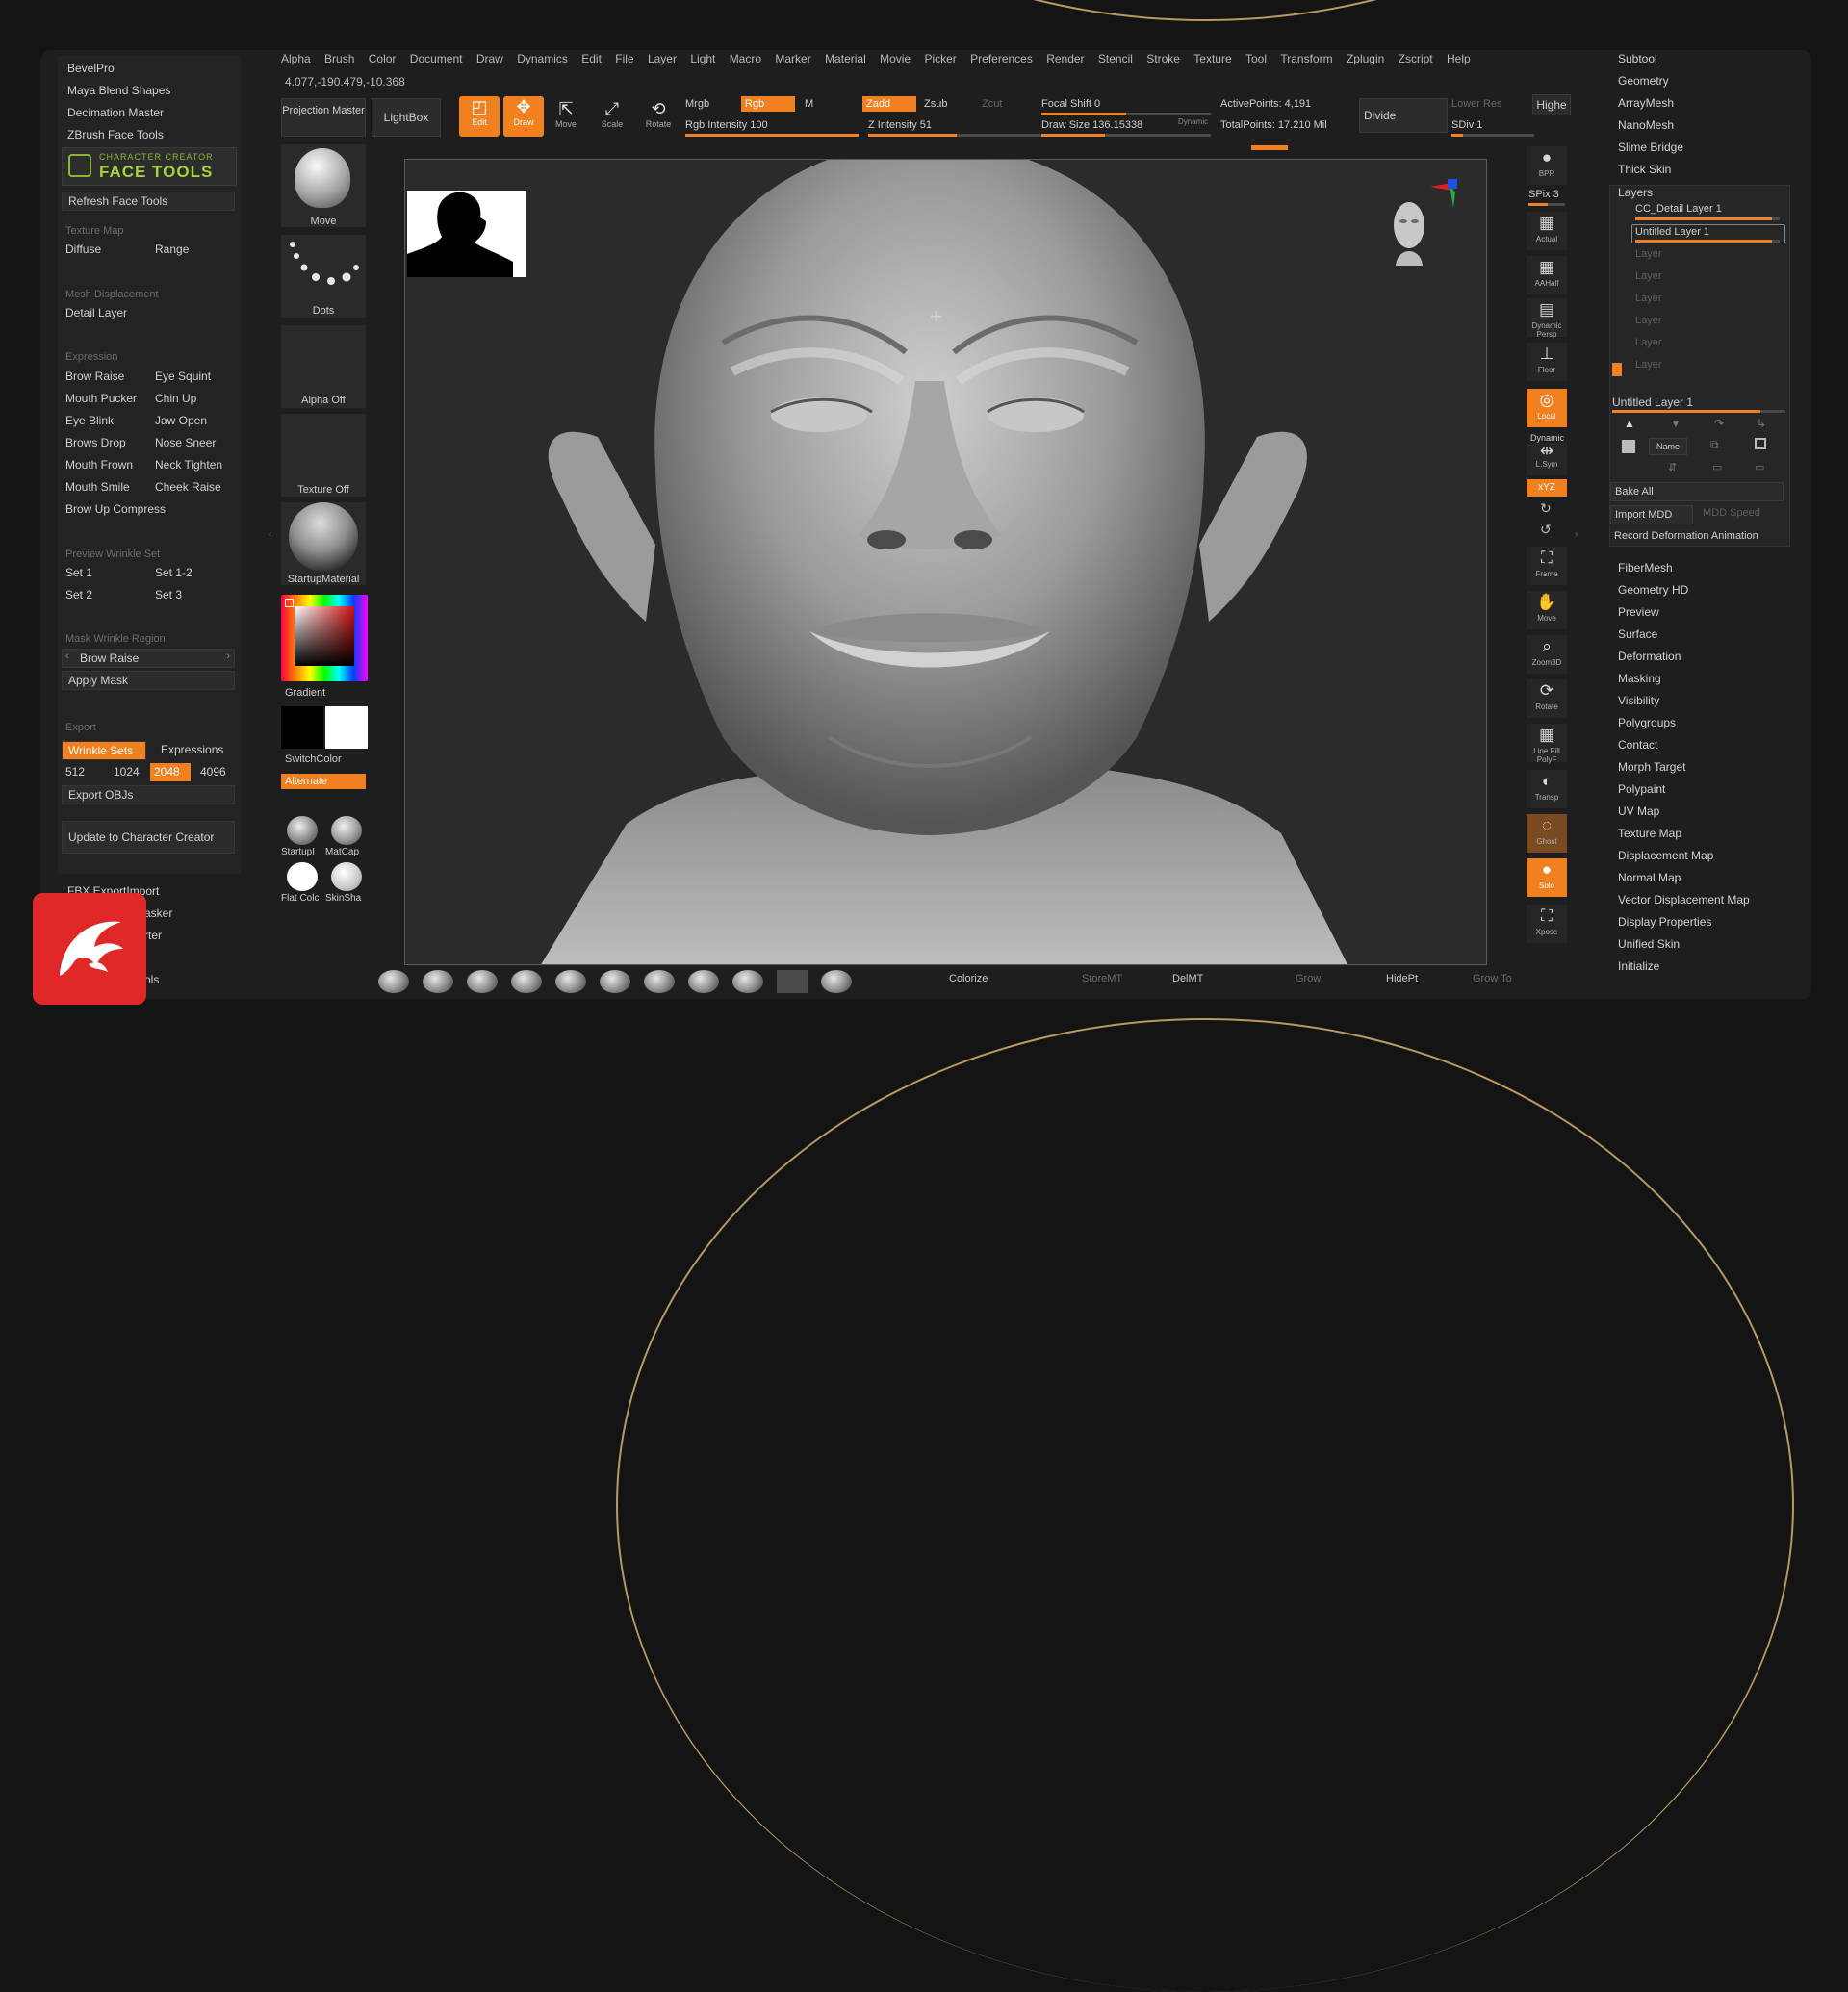 The image size is (1848, 1992). Describe the element at coordinates (1637, 59) in the screenshot. I see `palette-subtool: Subtool` at that location.